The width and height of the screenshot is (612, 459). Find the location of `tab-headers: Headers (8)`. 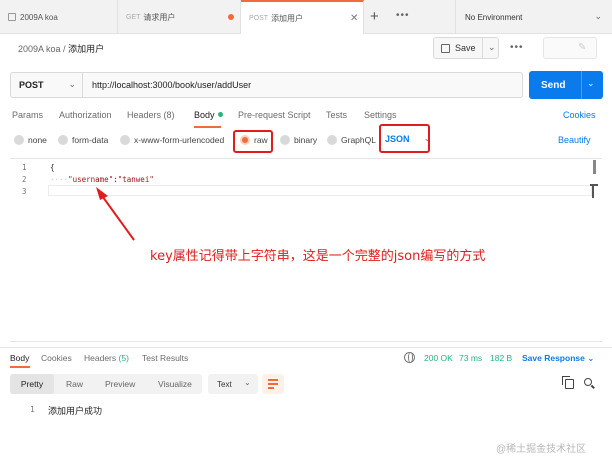

tab-headers: Headers (8) is located at coordinates (151, 115).